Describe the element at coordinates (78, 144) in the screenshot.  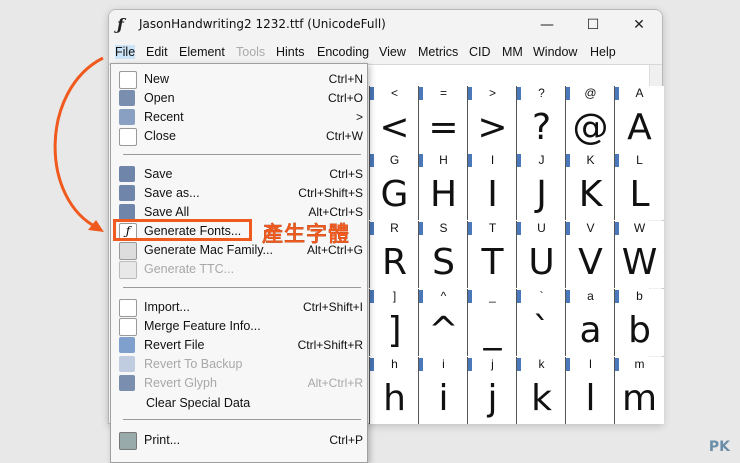
I see `annotation-arrow` at that location.